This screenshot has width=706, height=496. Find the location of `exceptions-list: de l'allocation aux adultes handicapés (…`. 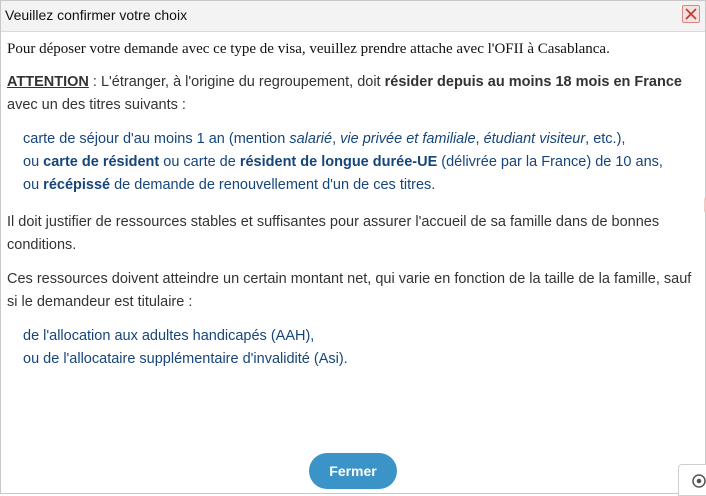

exceptions-list: de l'allocation aux adultes handicapés (… is located at coordinates (361, 348).